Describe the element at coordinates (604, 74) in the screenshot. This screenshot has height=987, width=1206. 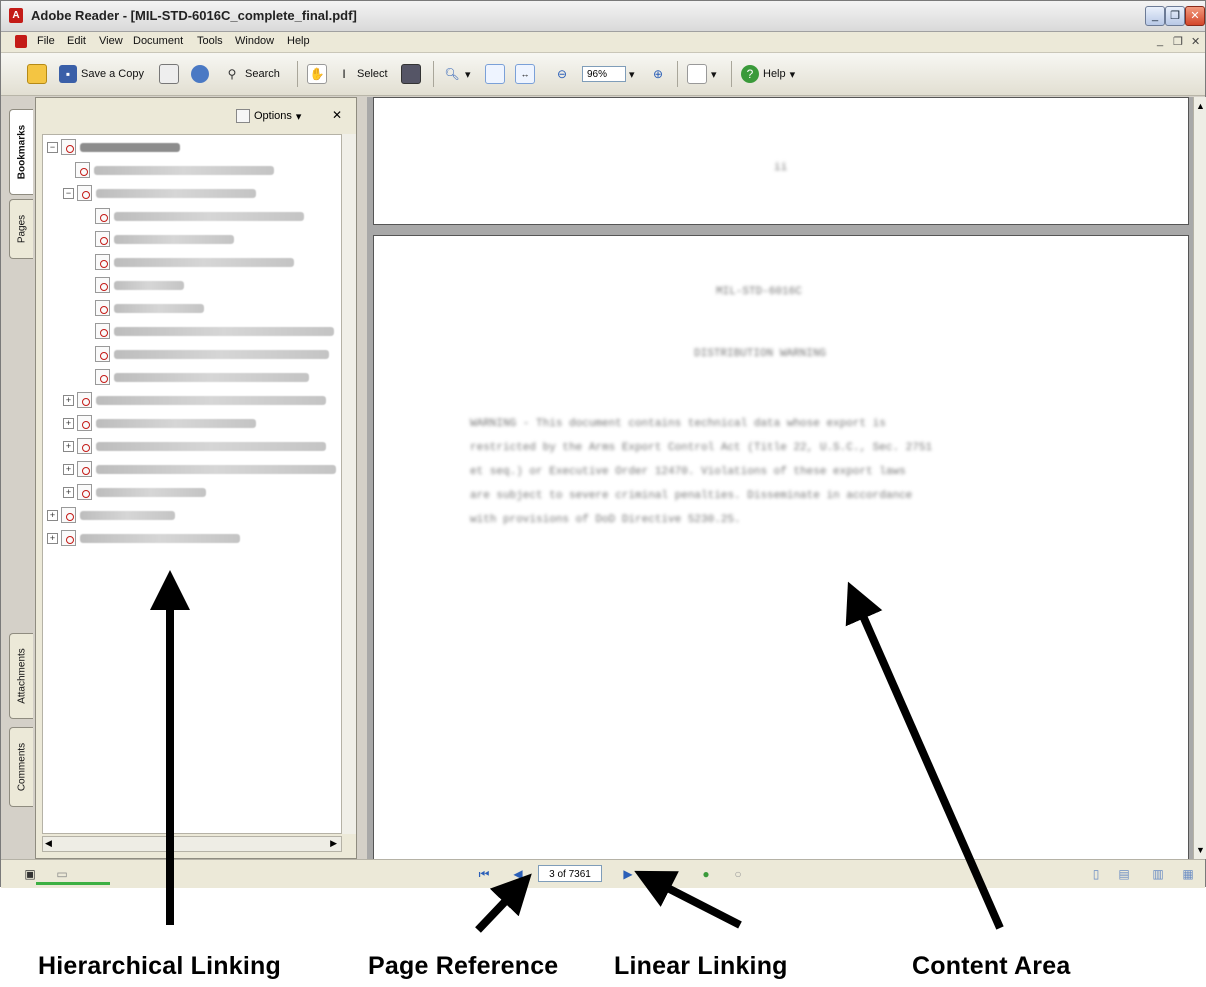
I see `zoom-level-input: 96%` at that location.